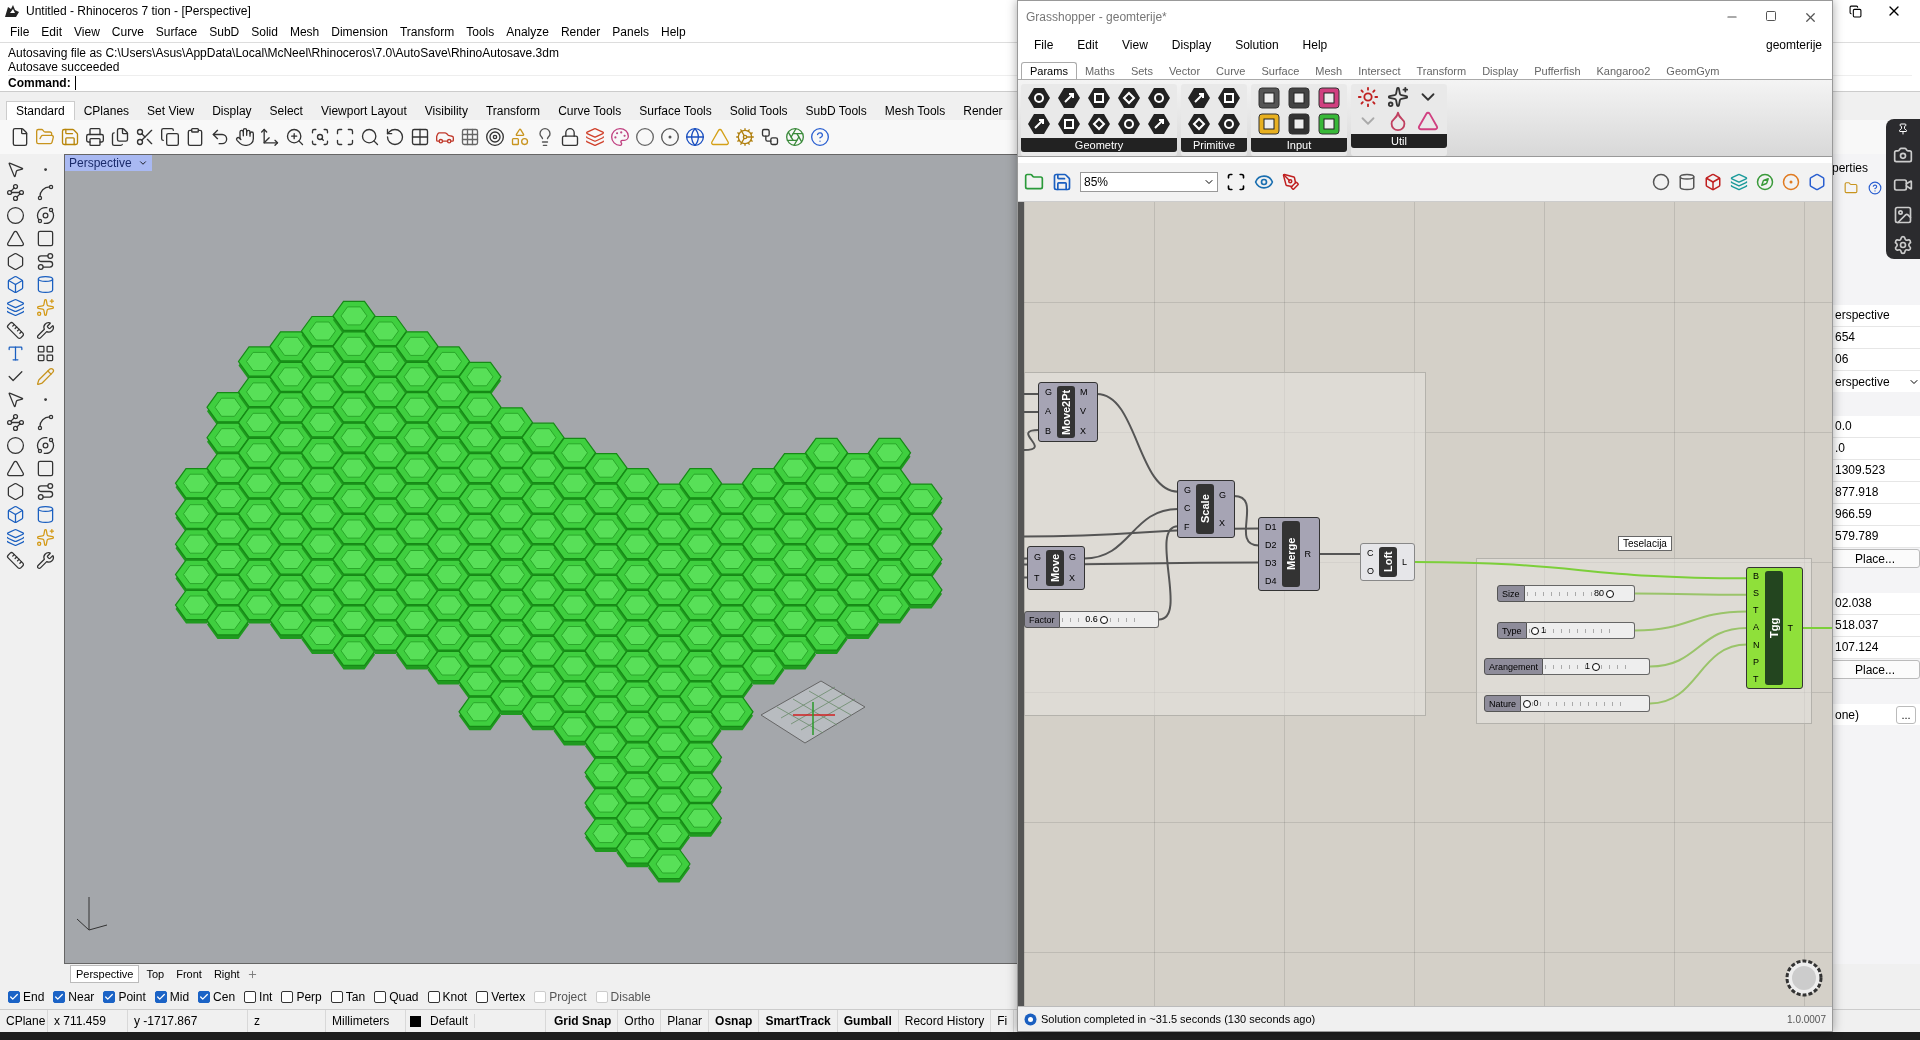 This screenshot has width=1920, height=1040. I want to click on property-field: 579.789, so click(1875, 537).